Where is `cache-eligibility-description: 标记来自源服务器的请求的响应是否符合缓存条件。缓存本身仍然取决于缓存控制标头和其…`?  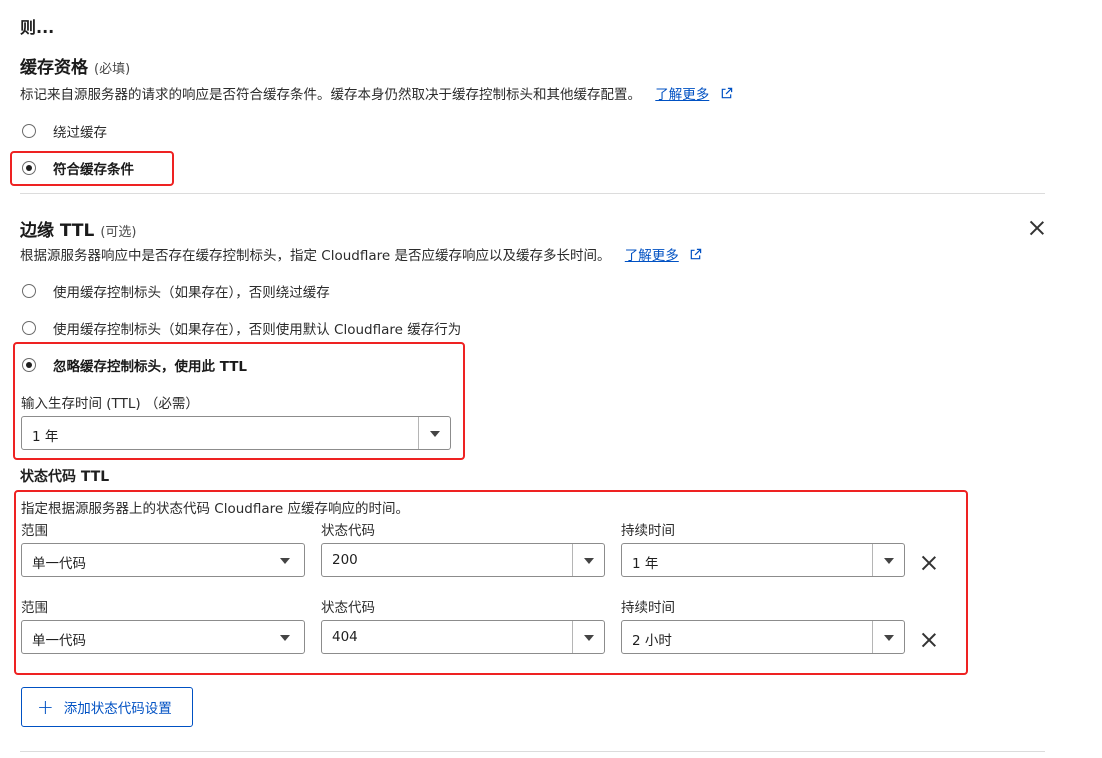
cache-eligibility-description: 标记来自源服务器的请求的响应是否符合缓存条件。缓存本身仍然取决于缓存控制标头和其… is located at coordinates (376, 93).